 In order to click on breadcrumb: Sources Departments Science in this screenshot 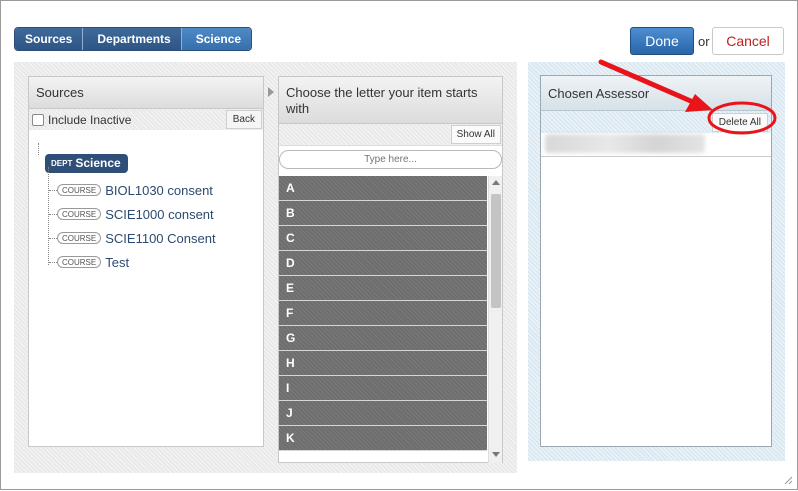, I will do `click(133, 39)`.